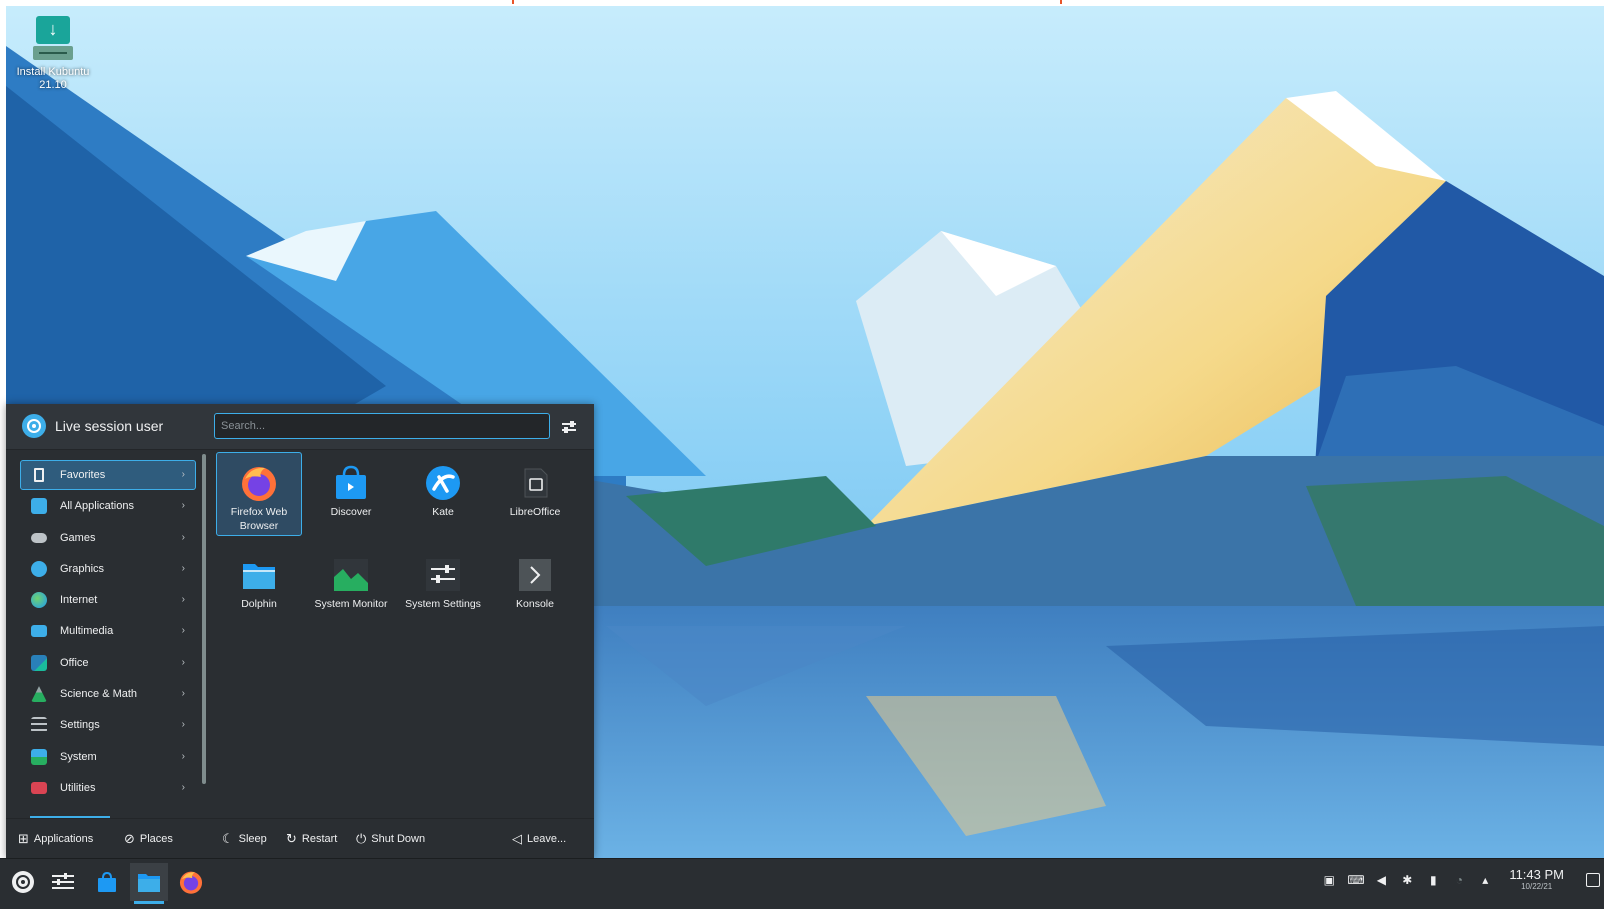  What do you see at coordinates (1593, 880) in the screenshot?
I see `show-desktop-button` at bounding box center [1593, 880].